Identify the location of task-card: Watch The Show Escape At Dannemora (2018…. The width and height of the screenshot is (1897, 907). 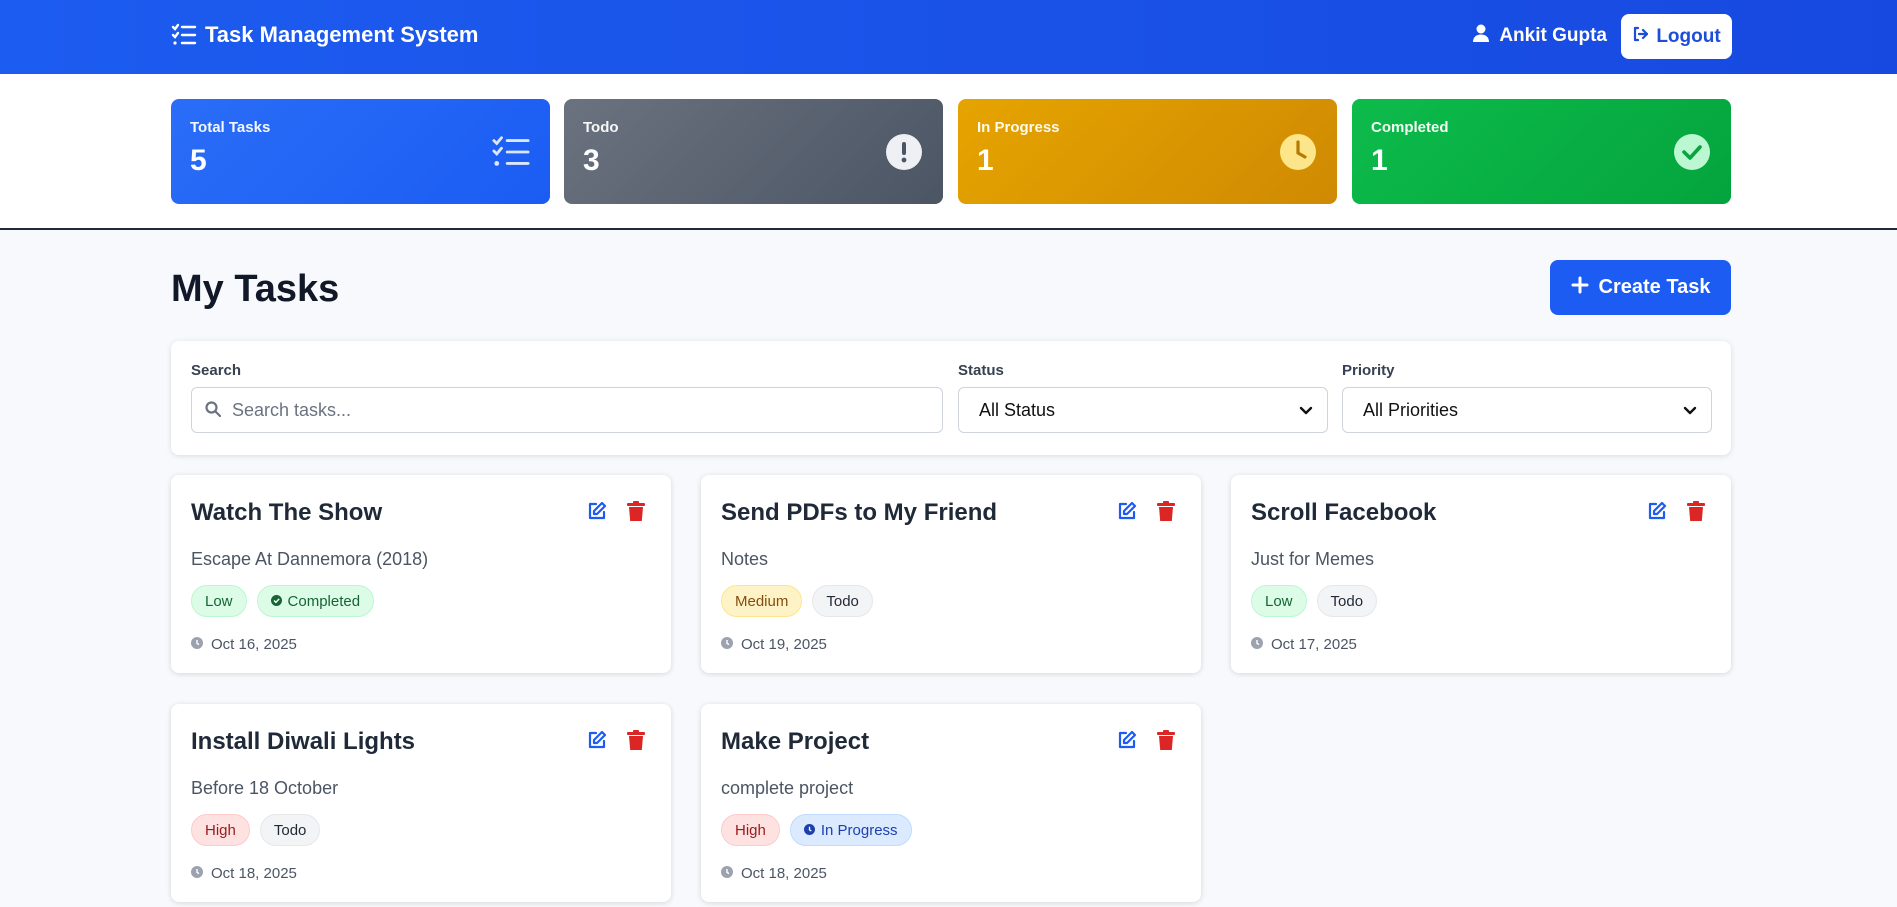
(421, 574).